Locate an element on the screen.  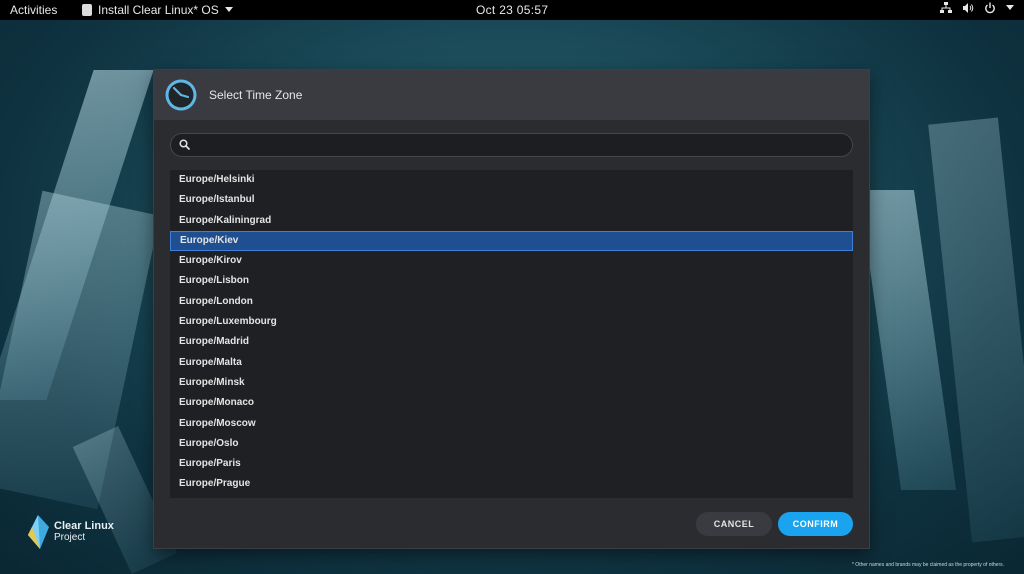
timezone-list-item: Europe/Monaco is located at coordinates (511, 403).